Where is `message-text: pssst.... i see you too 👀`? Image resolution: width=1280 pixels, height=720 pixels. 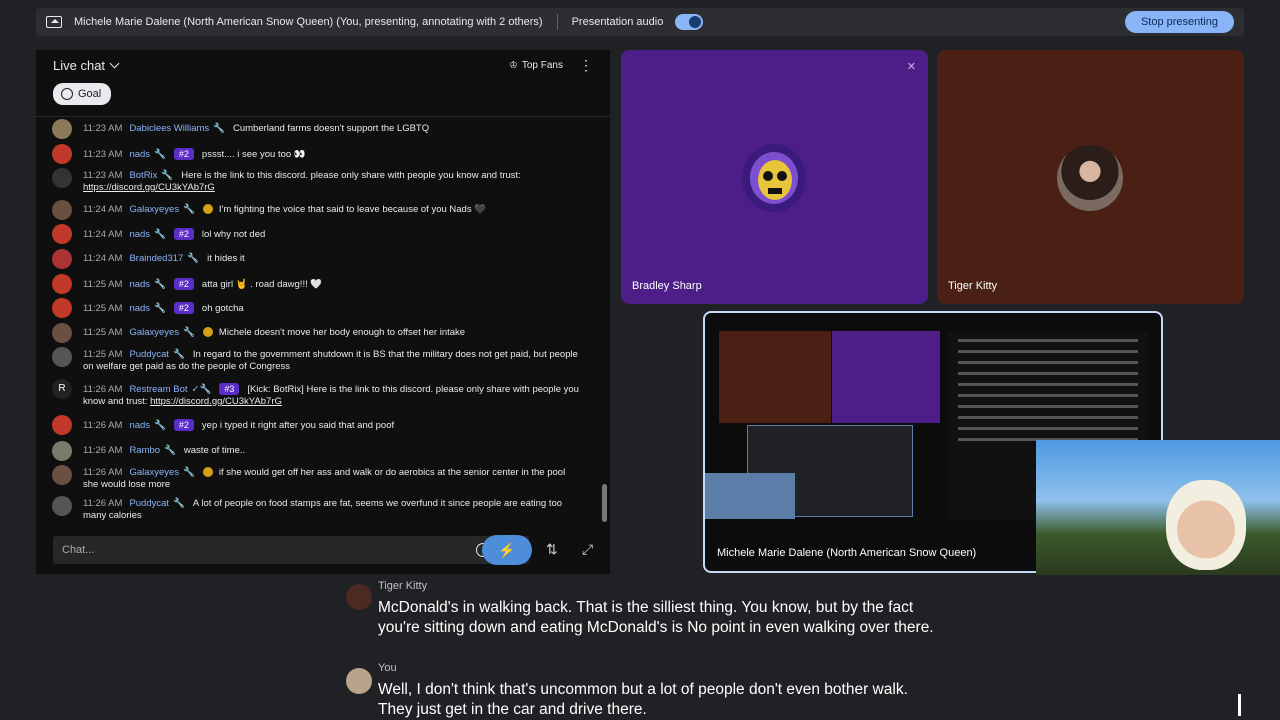
message-text: pssst.... i see you too 👀 is located at coordinates (253, 154).